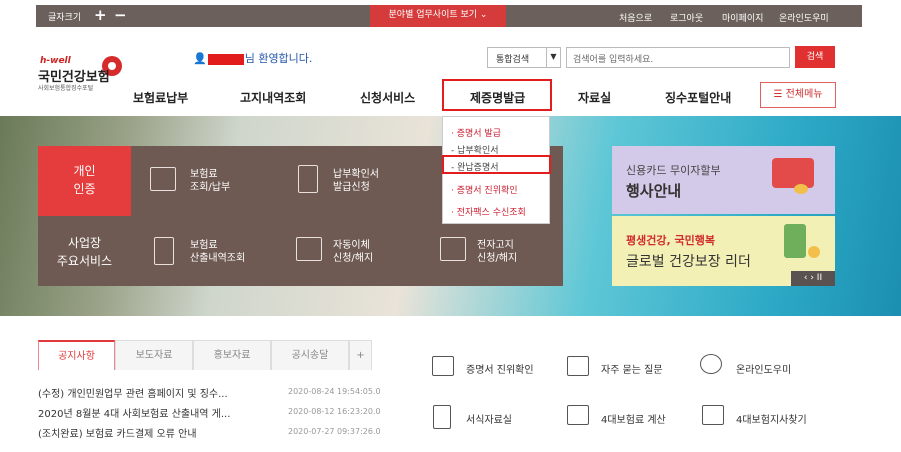 The image size is (901, 452). What do you see at coordinates (356, 174) in the screenshot?
I see `service-label: 납부확인서` at bounding box center [356, 174].